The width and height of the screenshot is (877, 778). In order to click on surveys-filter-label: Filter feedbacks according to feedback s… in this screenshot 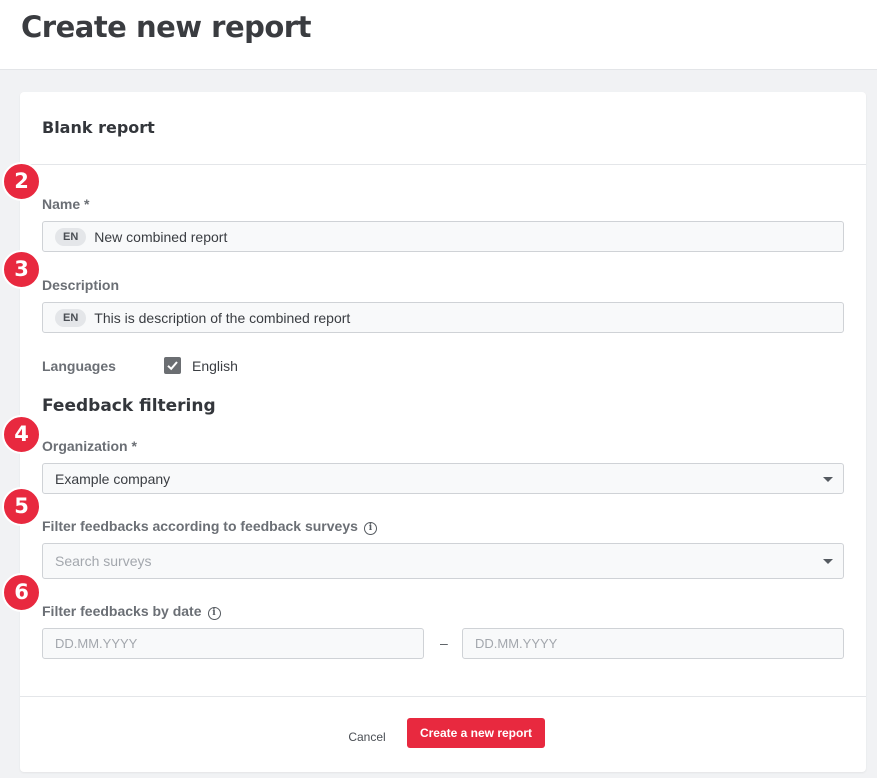, I will do `click(209, 526)`.